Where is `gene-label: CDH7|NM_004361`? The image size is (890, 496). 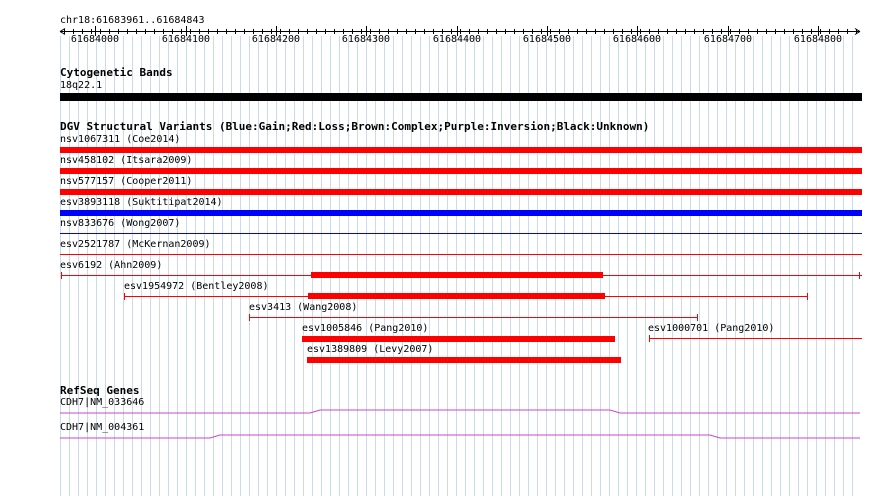 gene-label: CDH7|NM_004361 is located at coordinates (102, 428).